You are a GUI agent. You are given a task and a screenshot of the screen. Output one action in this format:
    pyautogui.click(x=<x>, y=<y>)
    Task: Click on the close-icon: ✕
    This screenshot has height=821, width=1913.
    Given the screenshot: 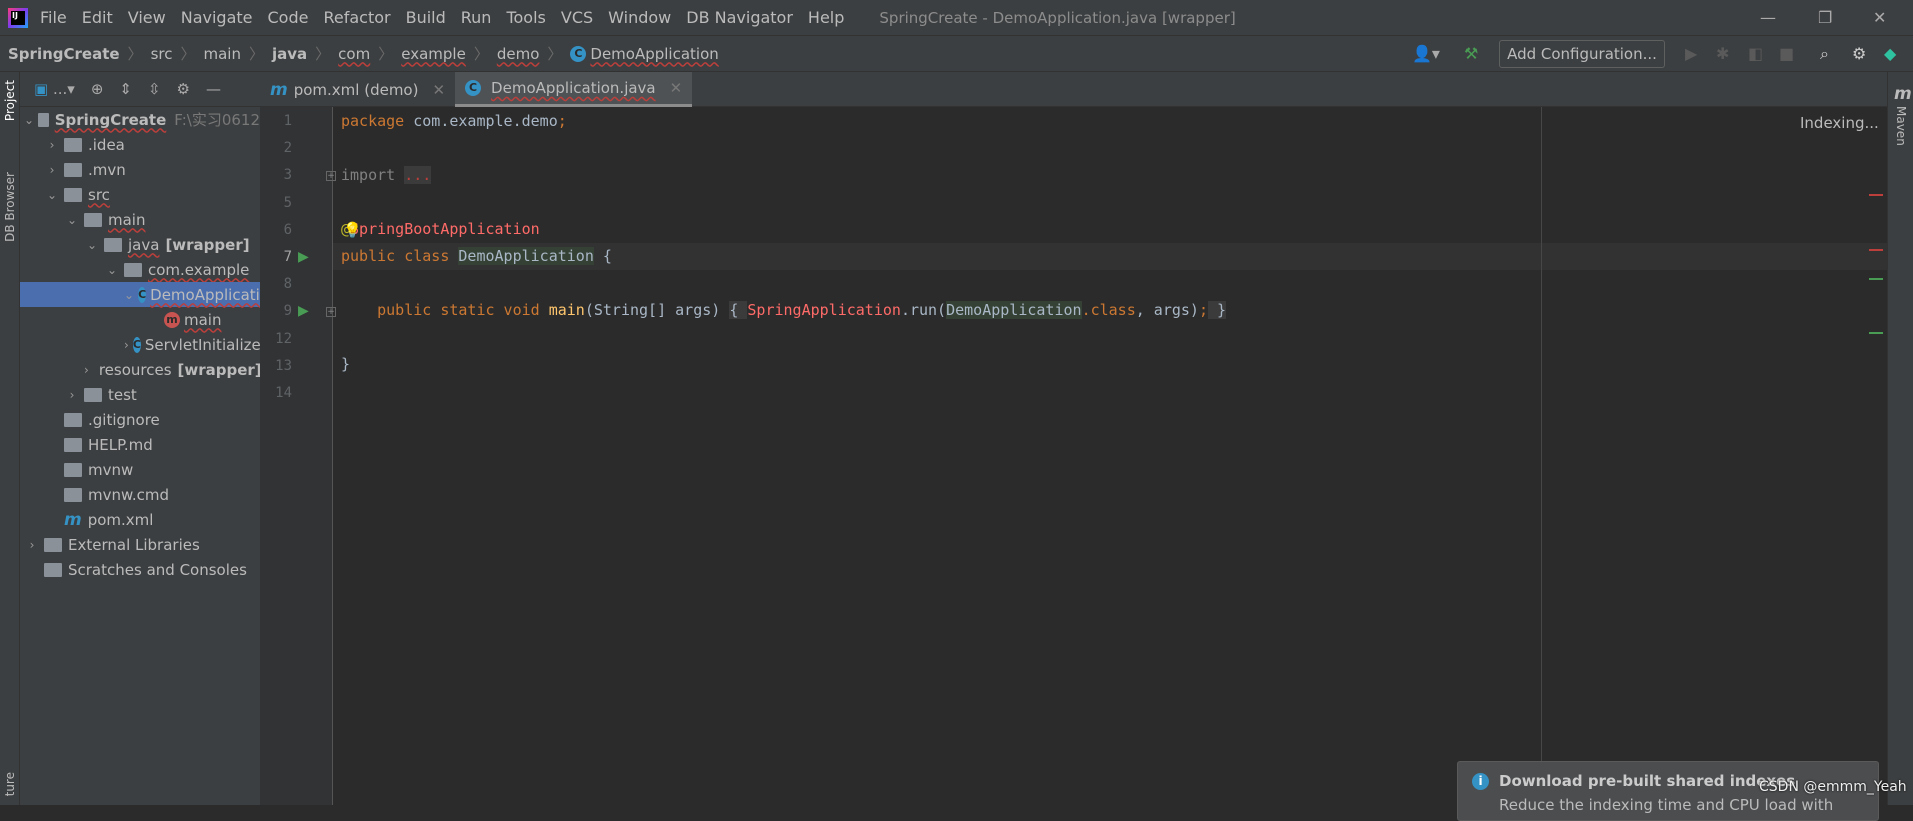 What is the action you would take?
    pyautogui.click(x=1879, y=17)
    